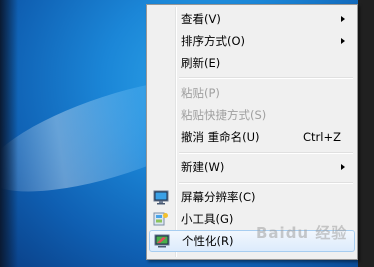 The height and width of the screenshot is (267, 374). What do you see at coordinates (200, 93) in the screenshot?
I see `menu-item-label: 粘贴(P)` at bounding box center [200, 93].